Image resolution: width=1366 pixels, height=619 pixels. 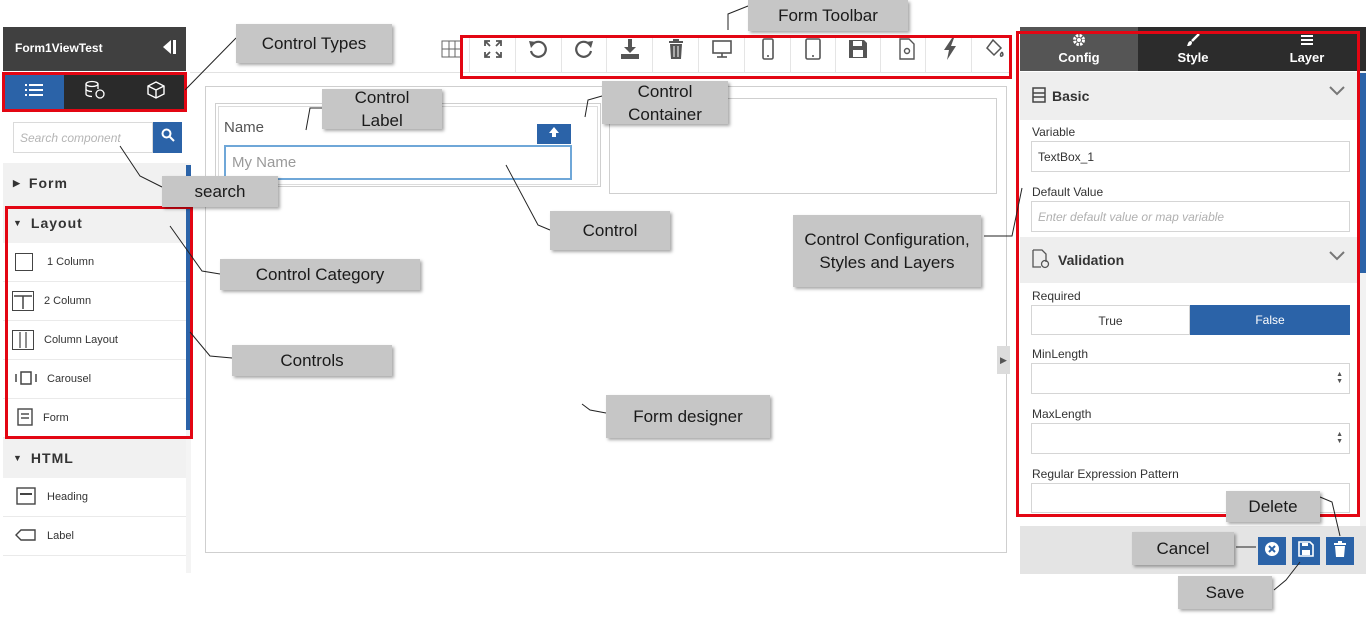 I want to click on callout-save: Save, so click(x=1225, y=592).